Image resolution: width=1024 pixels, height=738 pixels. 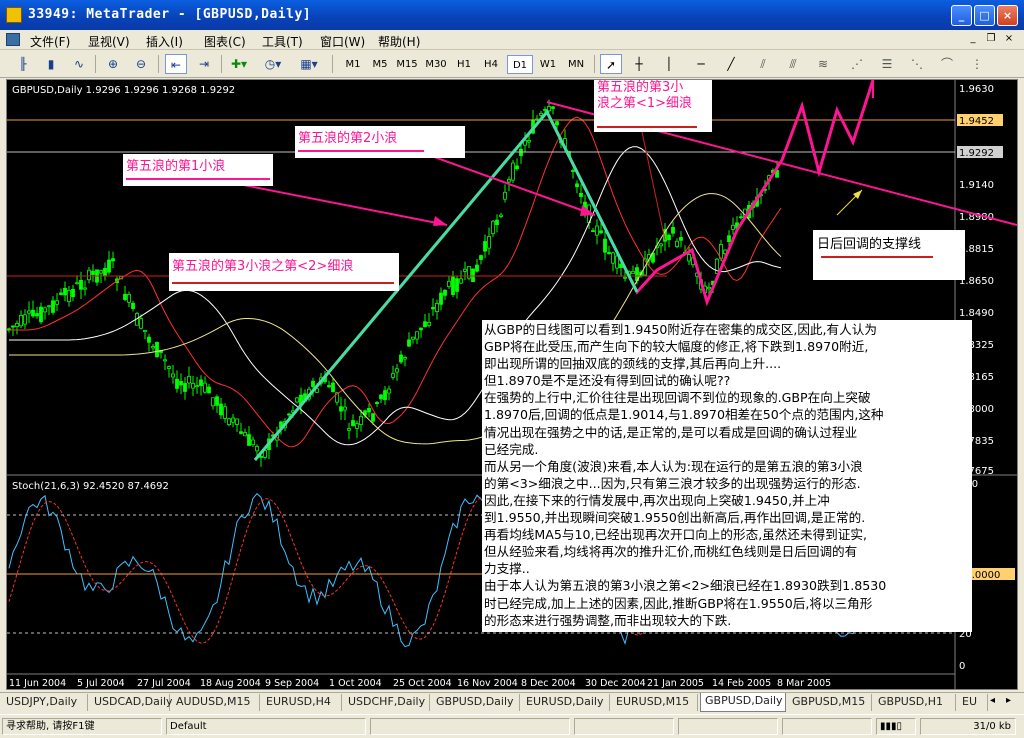 What do you see at coordinates (887, 64) in the screenshot?
I see `fibo-retracement-icon: ☰` at bounding box center [887, 64].